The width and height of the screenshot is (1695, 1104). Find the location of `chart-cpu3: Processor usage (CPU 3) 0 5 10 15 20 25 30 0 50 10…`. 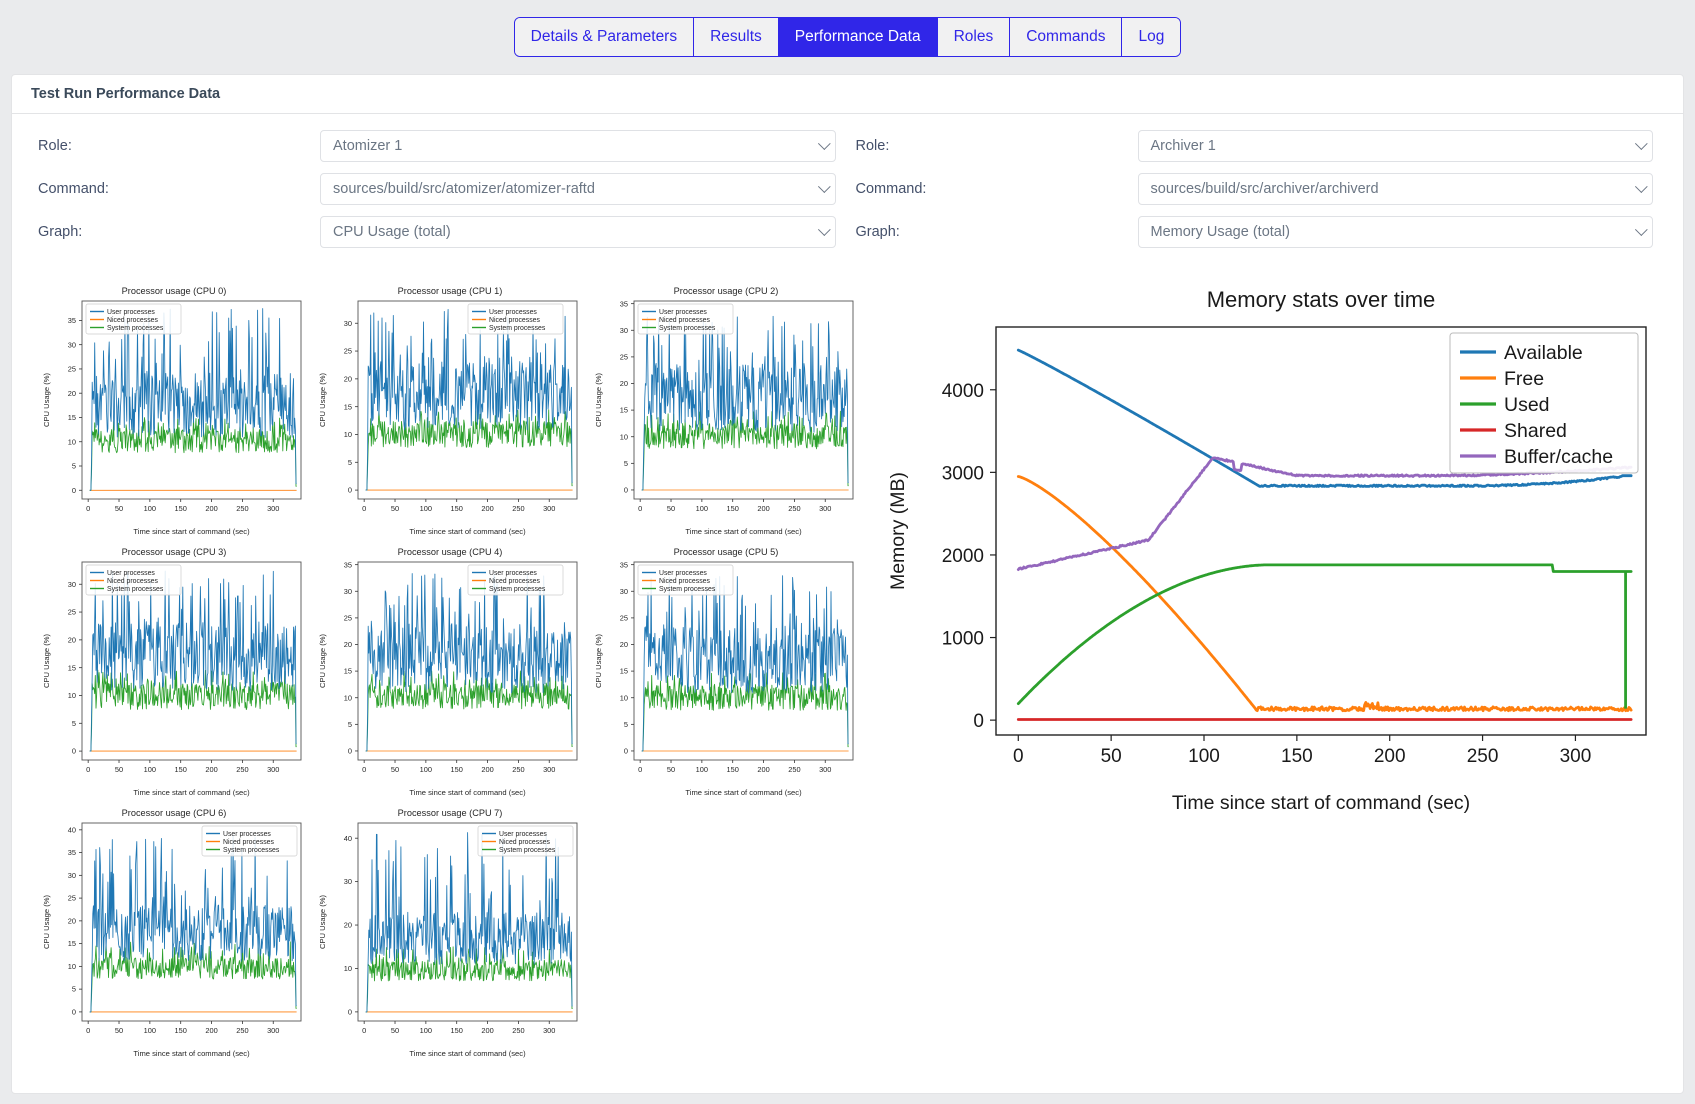

chart-cpu3: Processor usage (CPU 3) 0 5 10 15 20 25 30 0 50 10… is located at coordinates (176, 672).